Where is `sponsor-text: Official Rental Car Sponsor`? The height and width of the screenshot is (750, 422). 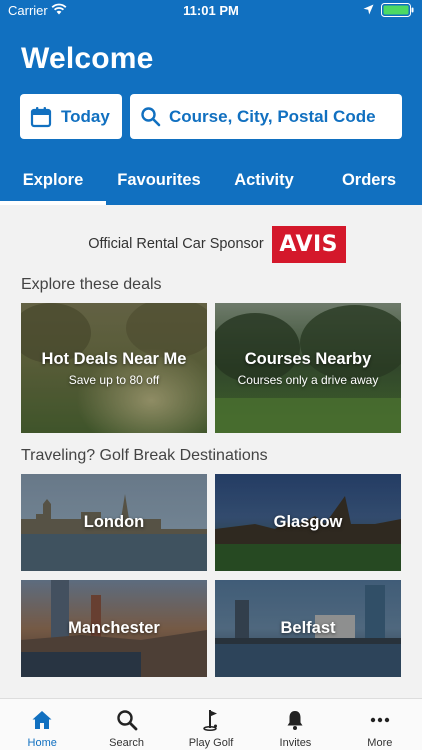 sponsor-text: Official Rental Car Sponsor is located at coordinates (176, 244).